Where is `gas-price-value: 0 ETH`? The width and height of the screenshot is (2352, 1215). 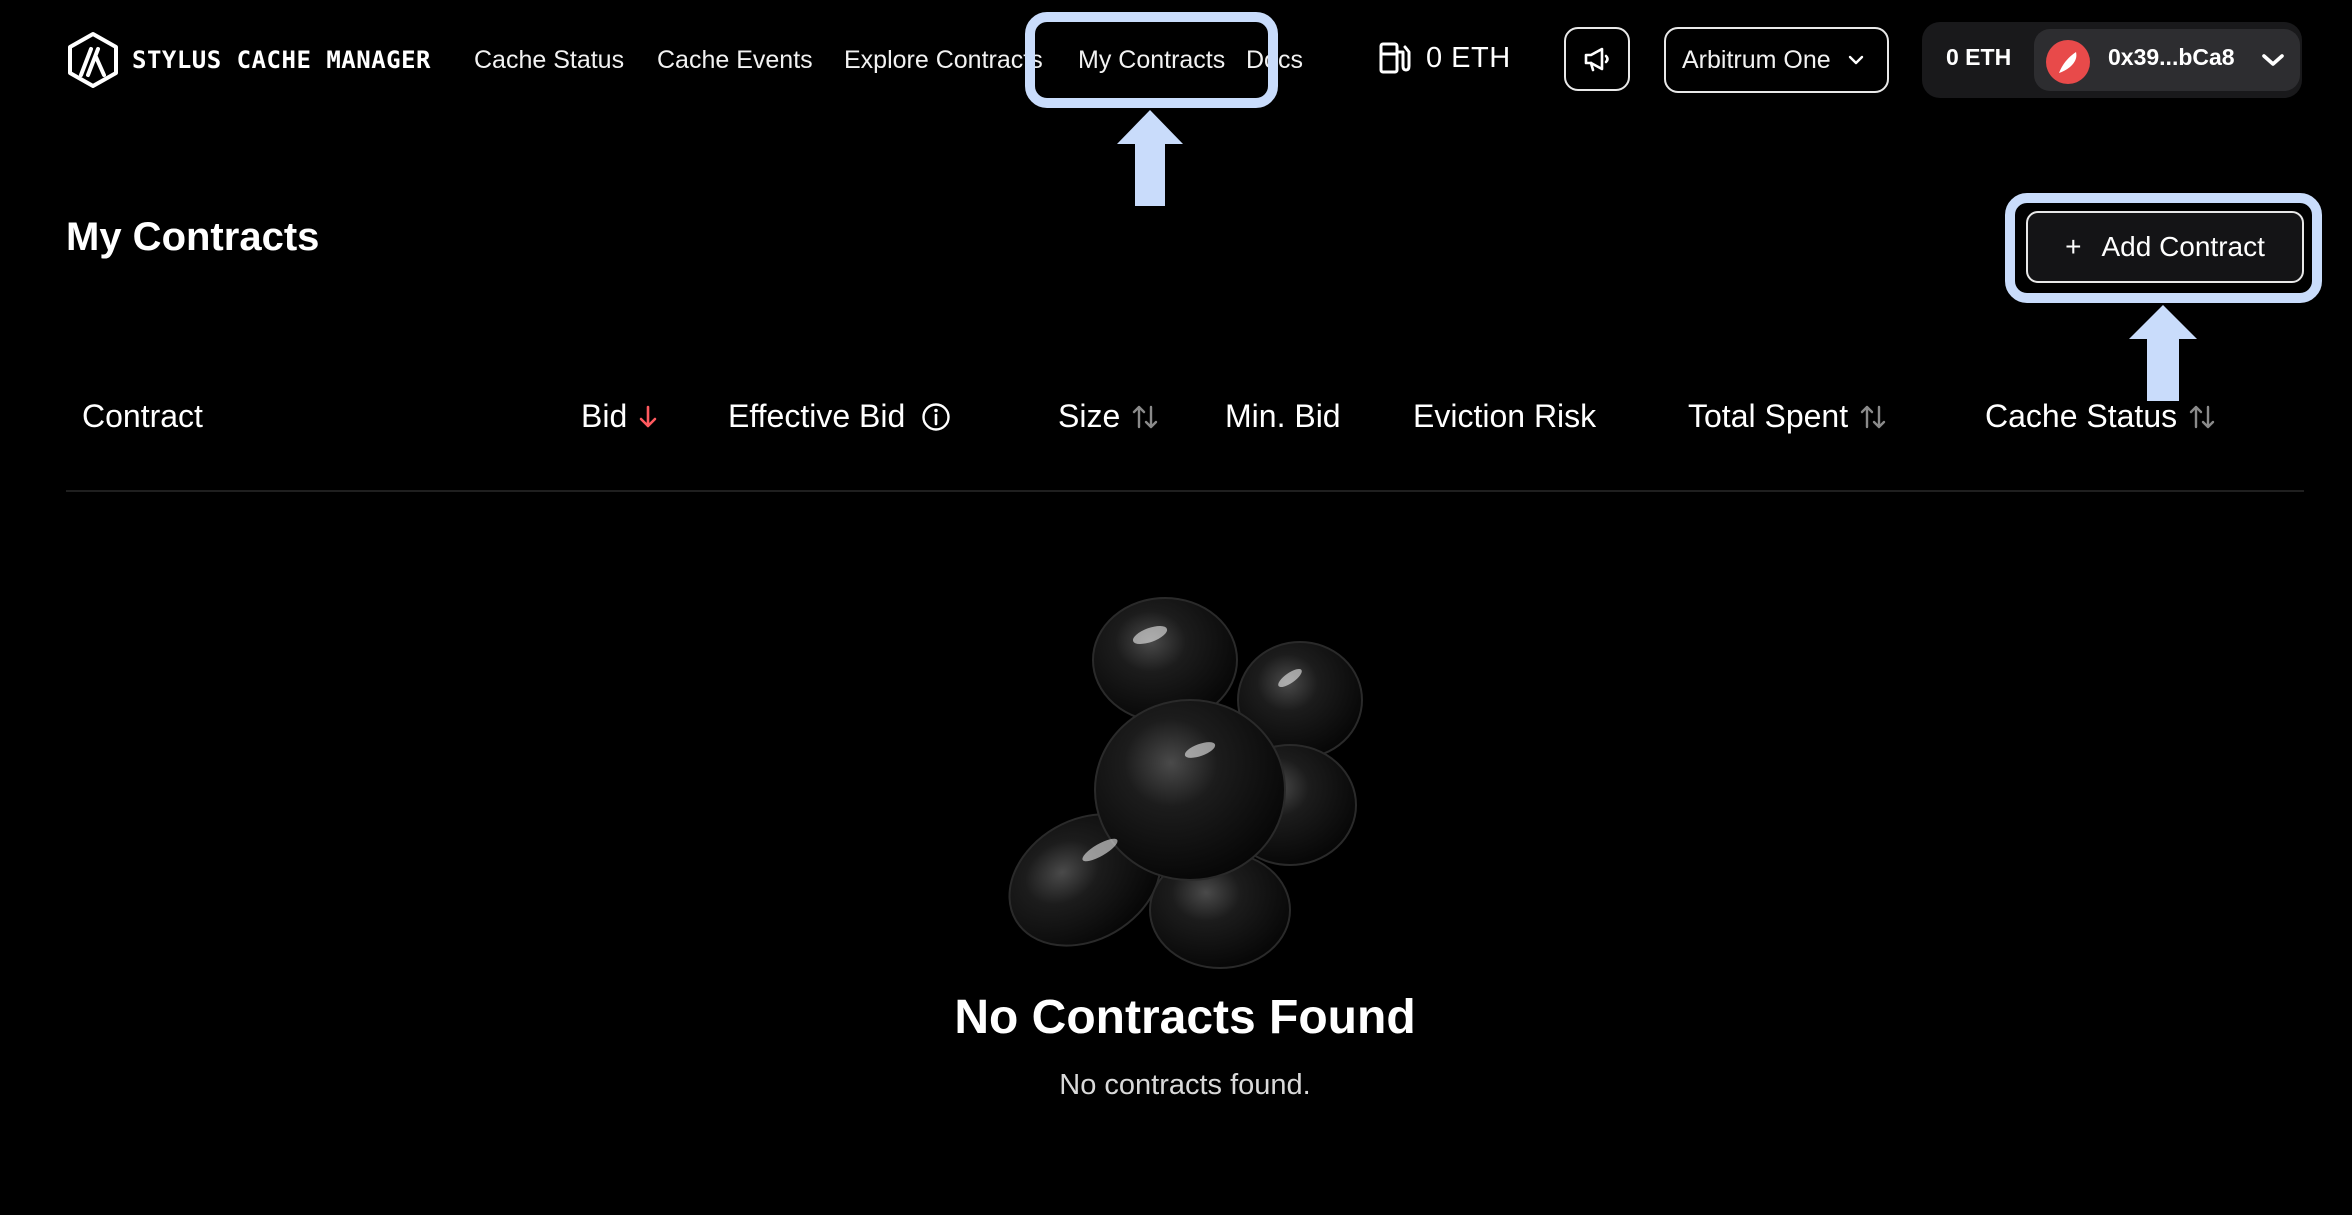
gas-price-value: 0 ETH is located at coordinates (1468, 57).